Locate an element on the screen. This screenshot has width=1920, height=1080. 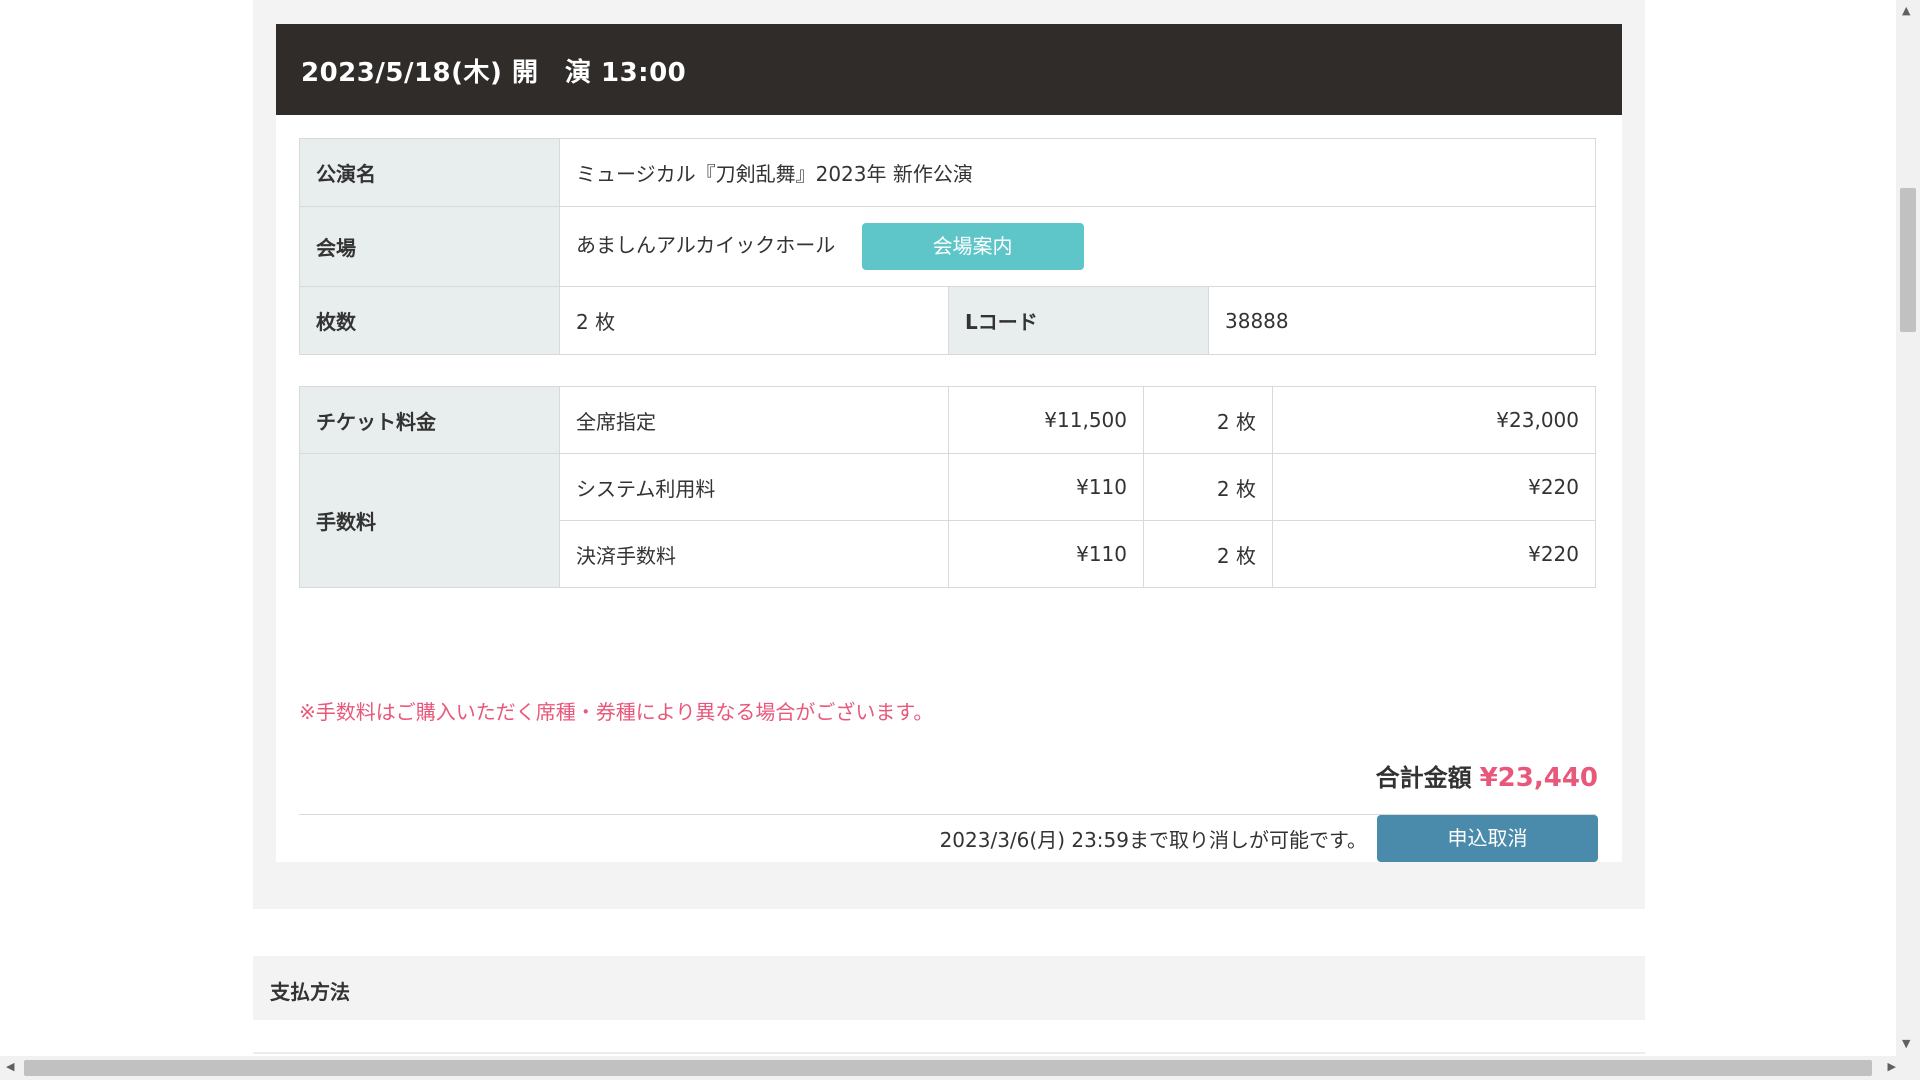
payment-table-top-edge is located at coordinates (949, 1053).